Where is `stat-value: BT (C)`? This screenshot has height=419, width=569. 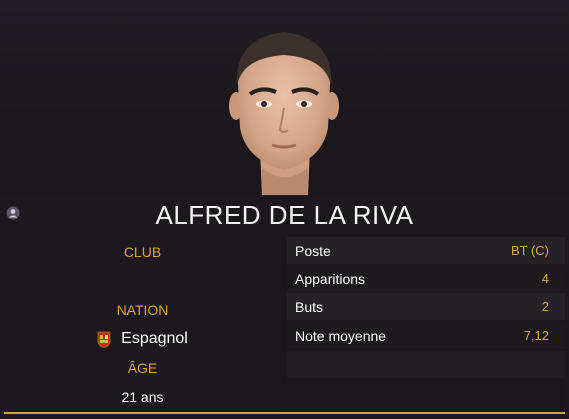
stat-value: BT (C) is located at coordinates (529, 250).